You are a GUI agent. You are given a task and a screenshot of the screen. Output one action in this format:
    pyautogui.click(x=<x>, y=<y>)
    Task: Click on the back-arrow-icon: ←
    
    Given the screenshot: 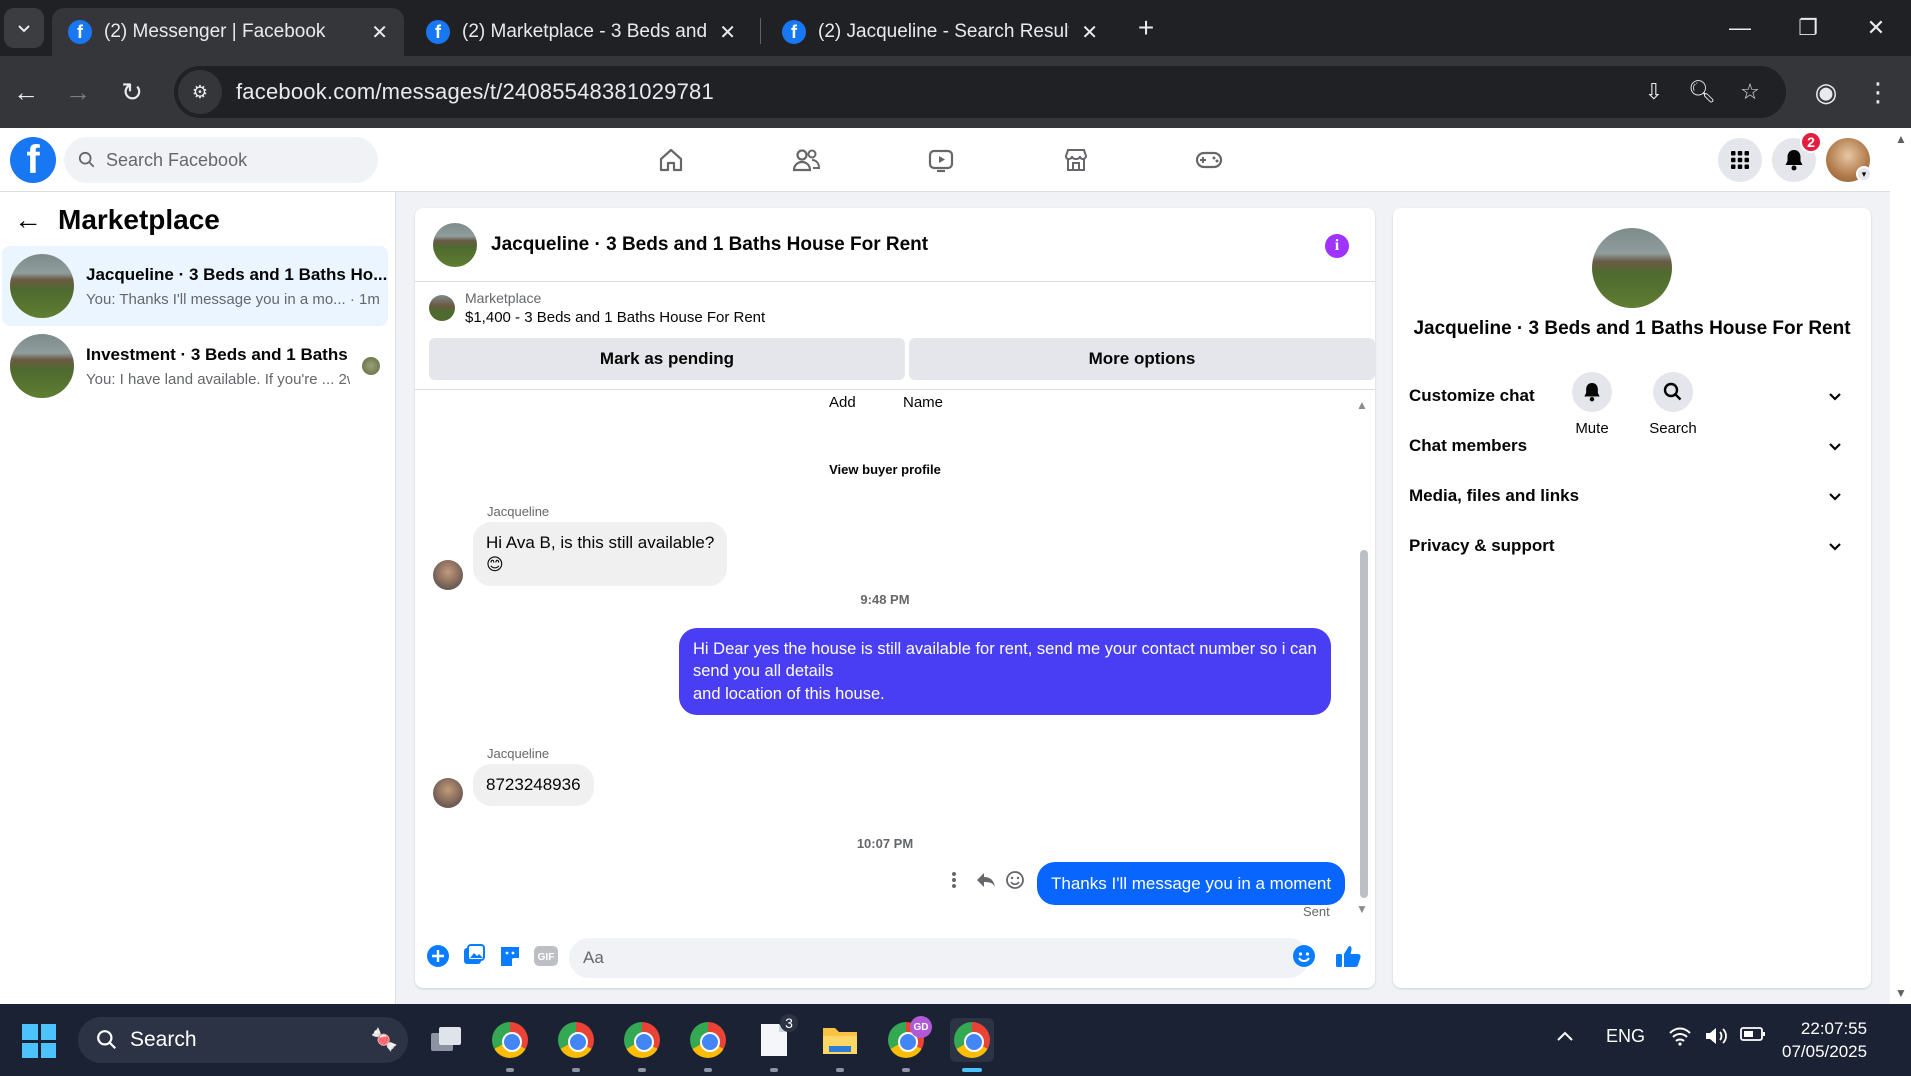 What is the action you would take?
    pyautogui.click(x=28, y=220)
    